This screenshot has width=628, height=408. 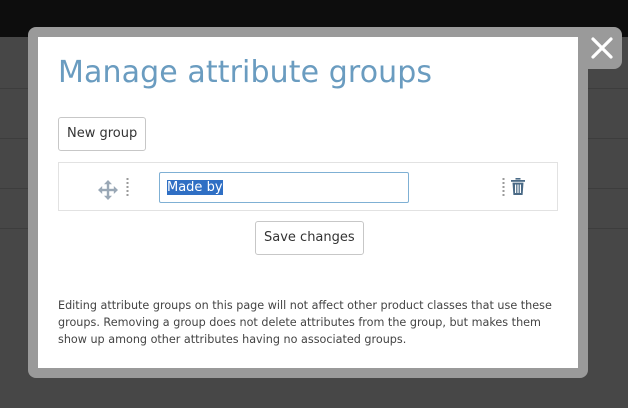 What do you see at coordinates (102, 134) in the screenshot?
I see `new-group-button: New group` at bounding box center [102, 134].